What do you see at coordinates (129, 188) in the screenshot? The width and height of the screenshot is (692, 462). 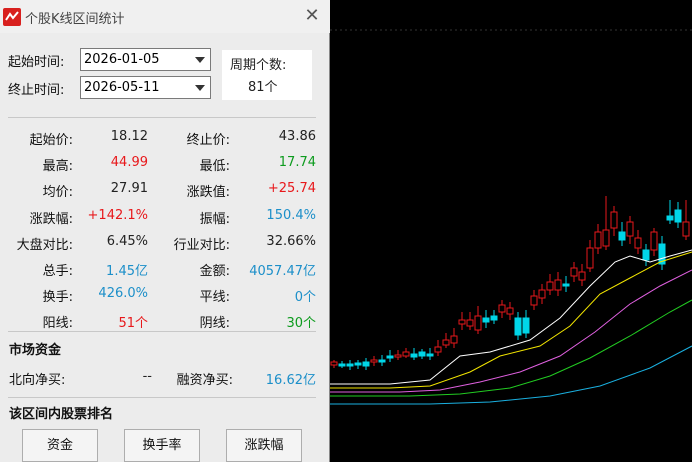 I see `stat-value: 27.91` at bounding box center [129, 188].